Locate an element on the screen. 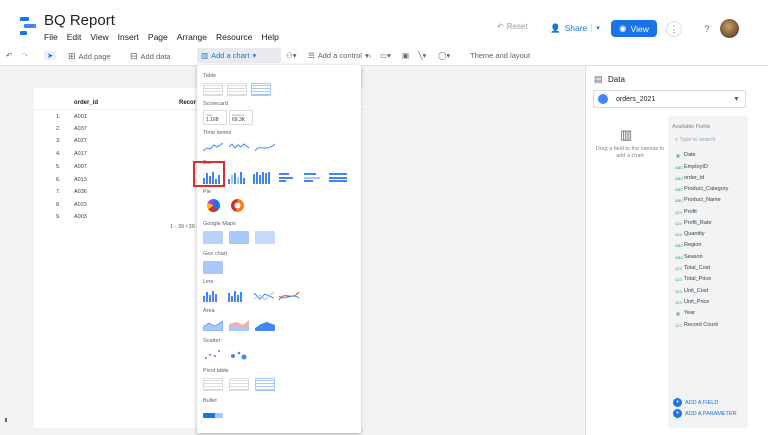 This screenshot has width=768, height=435. chart-line-icon is located at coordinates (264, 296).